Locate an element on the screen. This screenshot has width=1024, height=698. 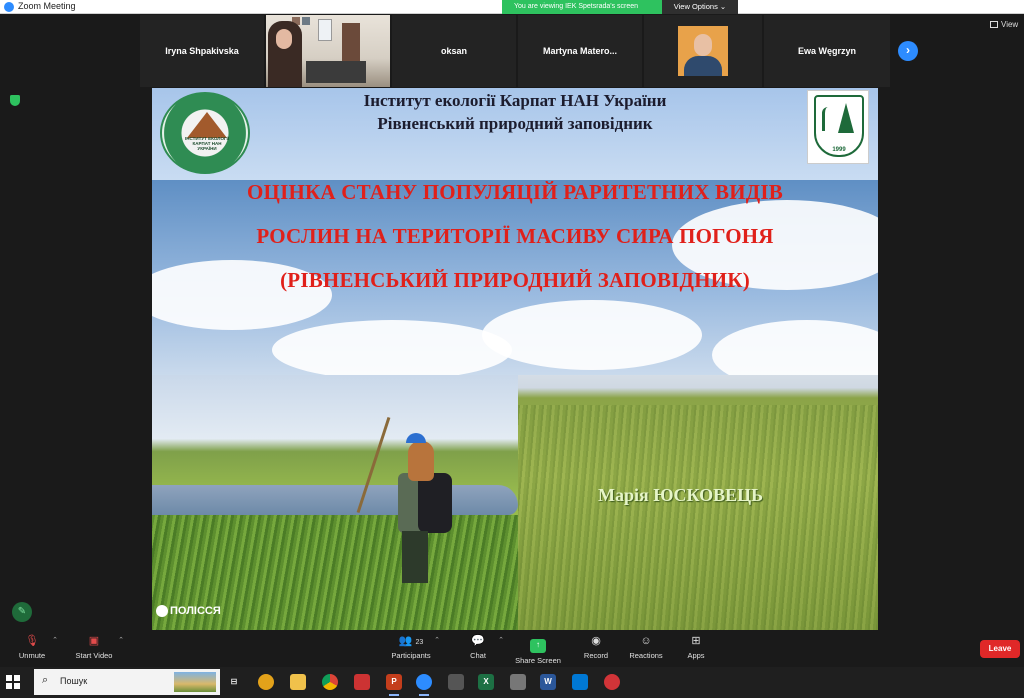
apps-button: ⊞ Apps is located at coordinates (696, 649).